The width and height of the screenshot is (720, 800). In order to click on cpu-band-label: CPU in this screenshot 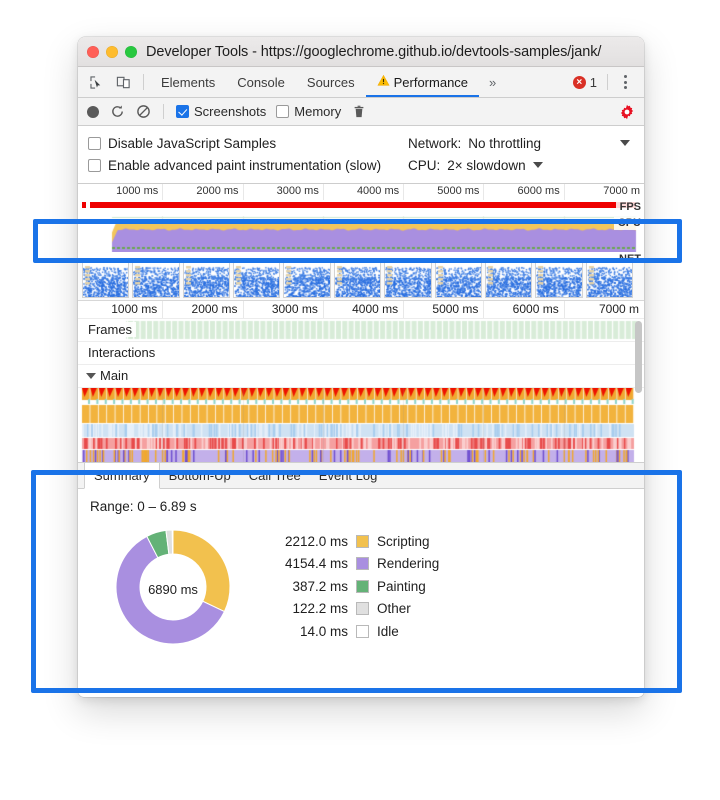, I will do `click(628, 223)`.